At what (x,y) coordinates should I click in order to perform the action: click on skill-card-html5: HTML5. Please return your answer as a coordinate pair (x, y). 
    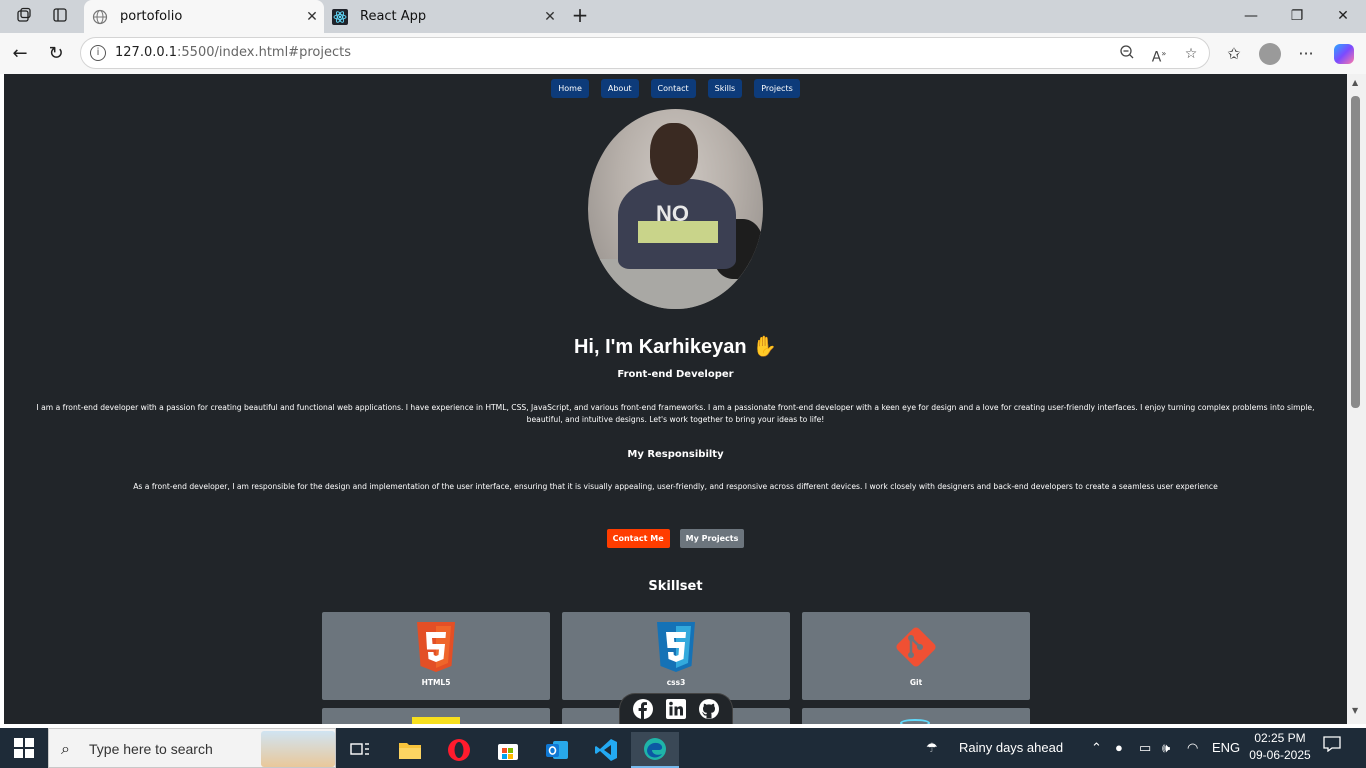
    Looking at the image, I should click on (436, 656).